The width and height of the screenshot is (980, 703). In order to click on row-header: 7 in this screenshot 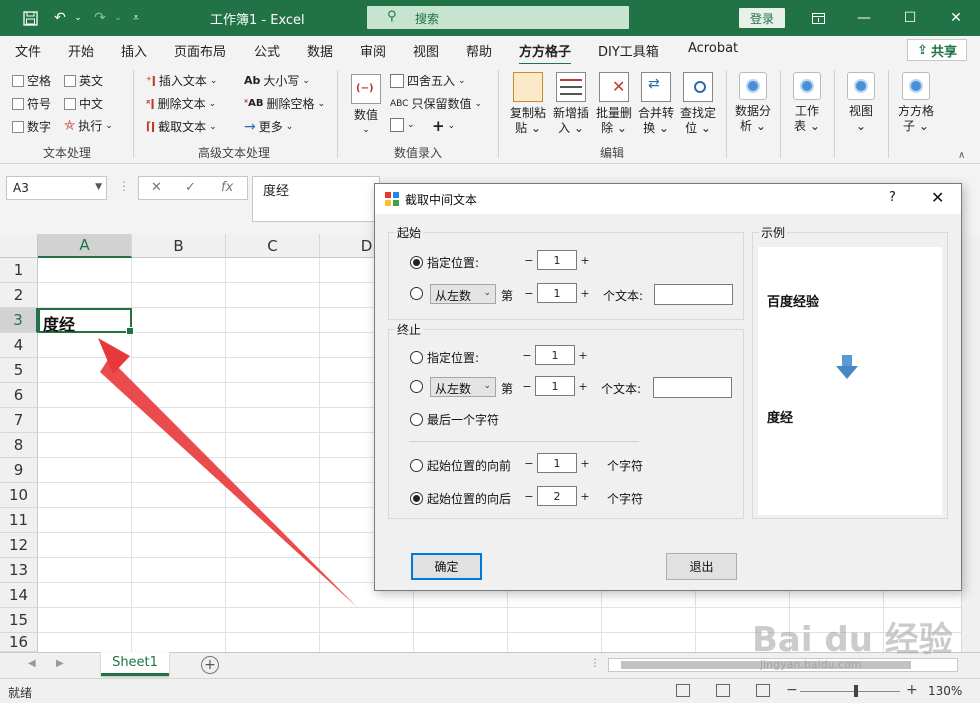, I will do `click(19, 420)`.